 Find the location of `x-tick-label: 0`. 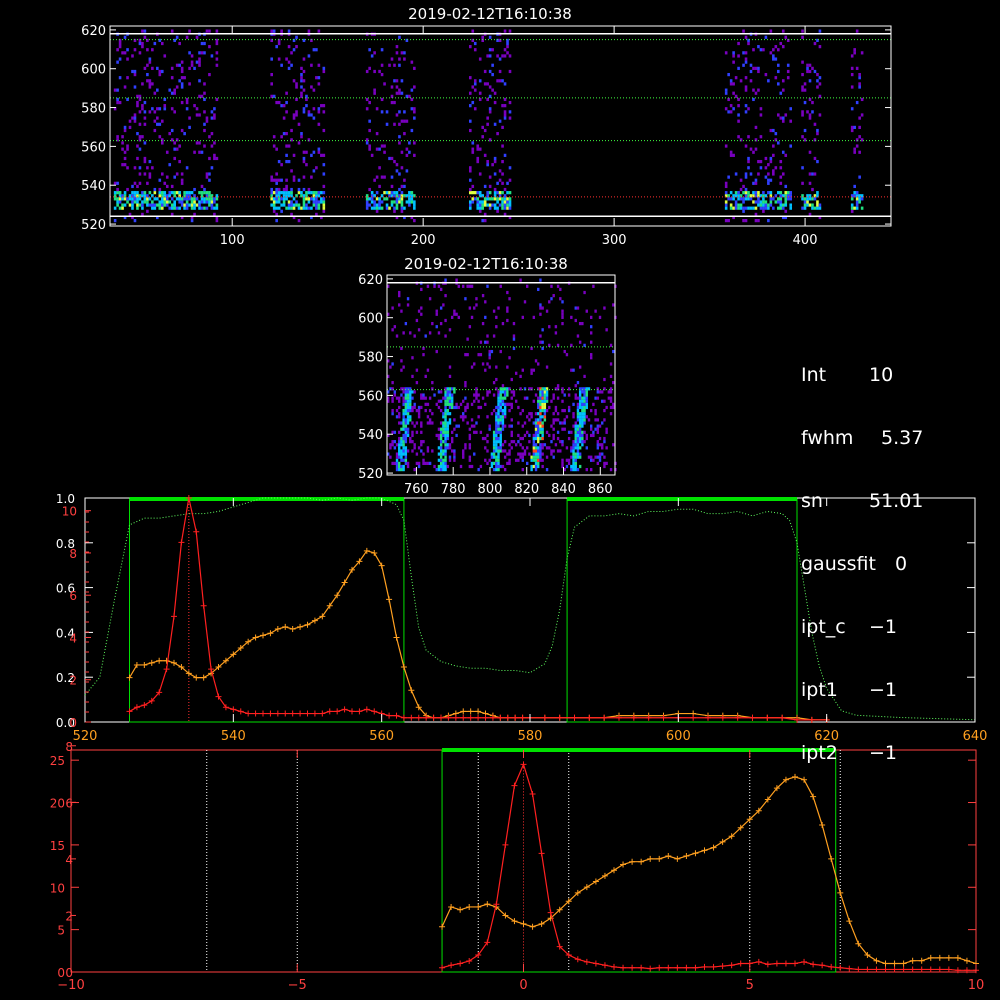

x-tick-label: 0 is located at coordinates (523, 985).